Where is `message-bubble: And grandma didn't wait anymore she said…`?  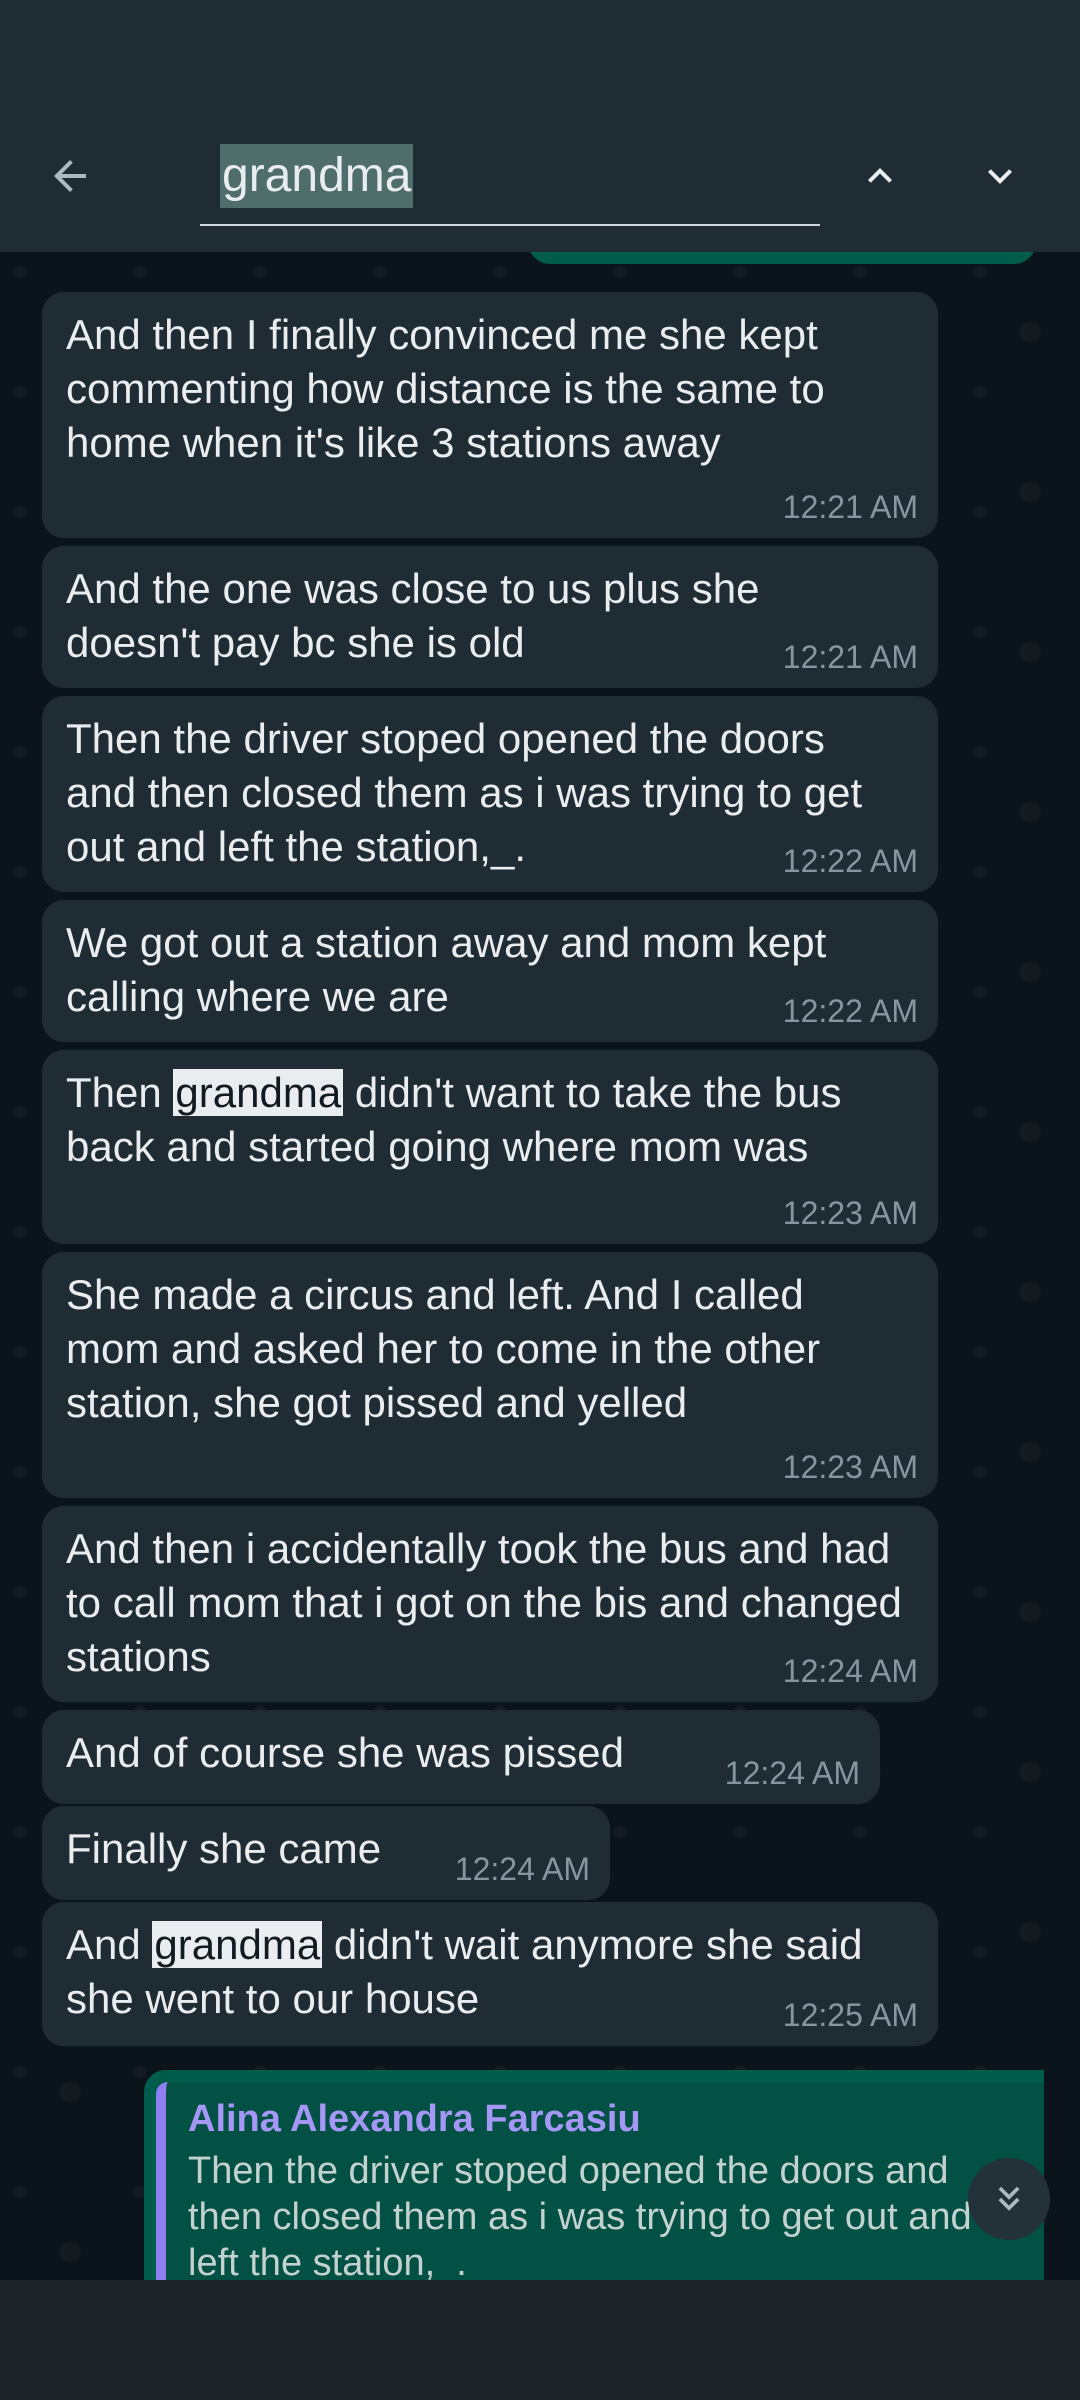 message-bubble: And grandma didn't wait anymore she said… is located at coordinates (490, 1974).